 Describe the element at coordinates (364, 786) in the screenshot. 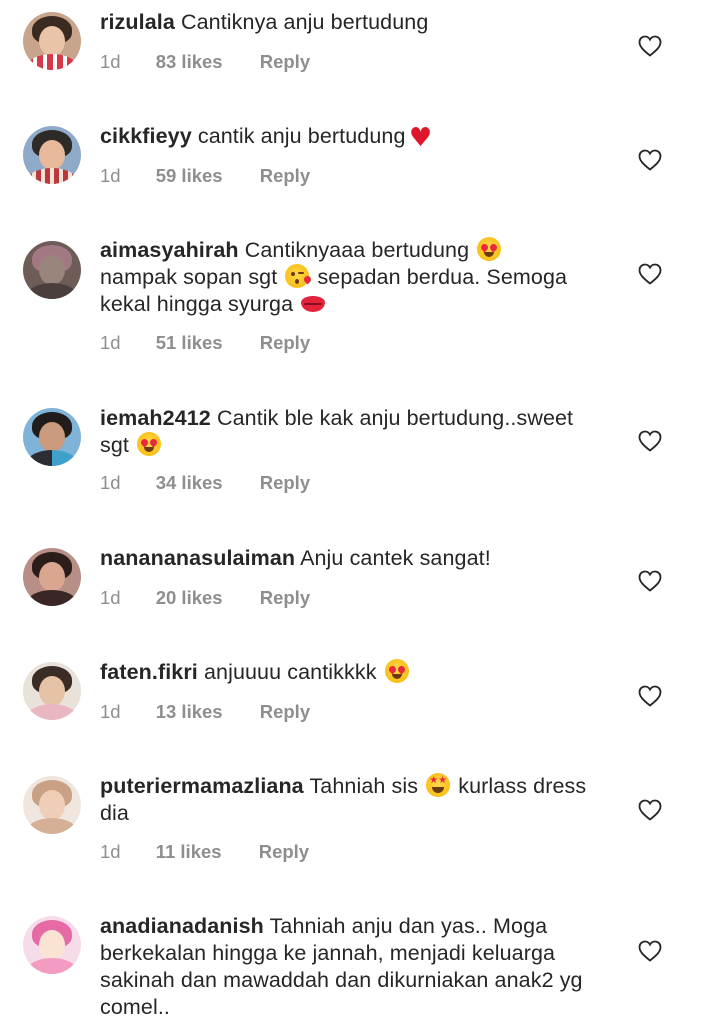

I see `comment-body: Tahniah sis` at that location.